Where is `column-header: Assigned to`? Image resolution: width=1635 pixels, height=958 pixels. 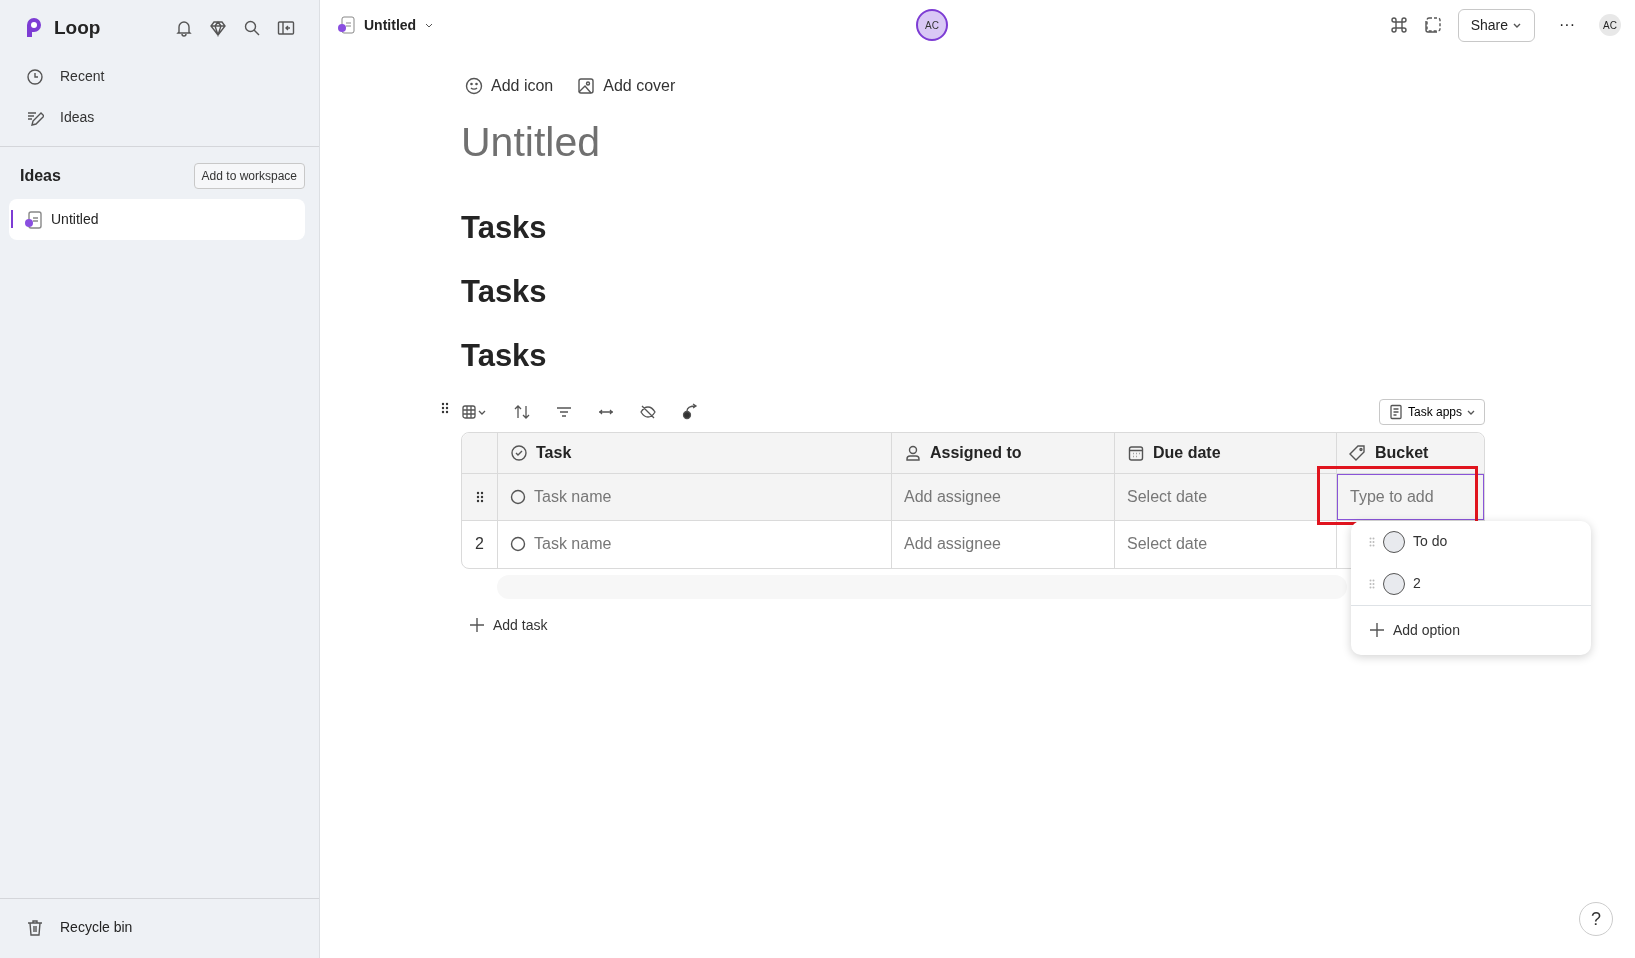 column-header: Assigned to is located at coordinates (1003, 452).